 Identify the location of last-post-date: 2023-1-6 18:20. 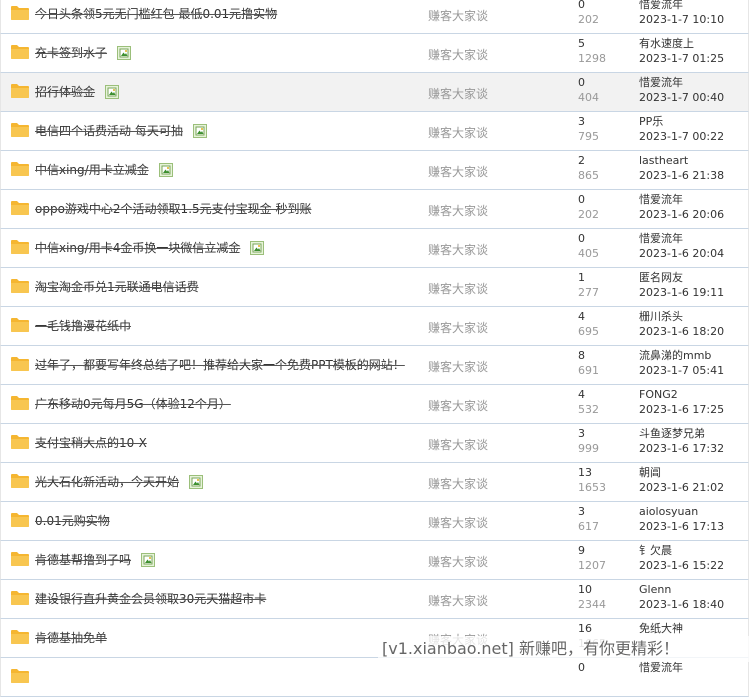
(681, 332).